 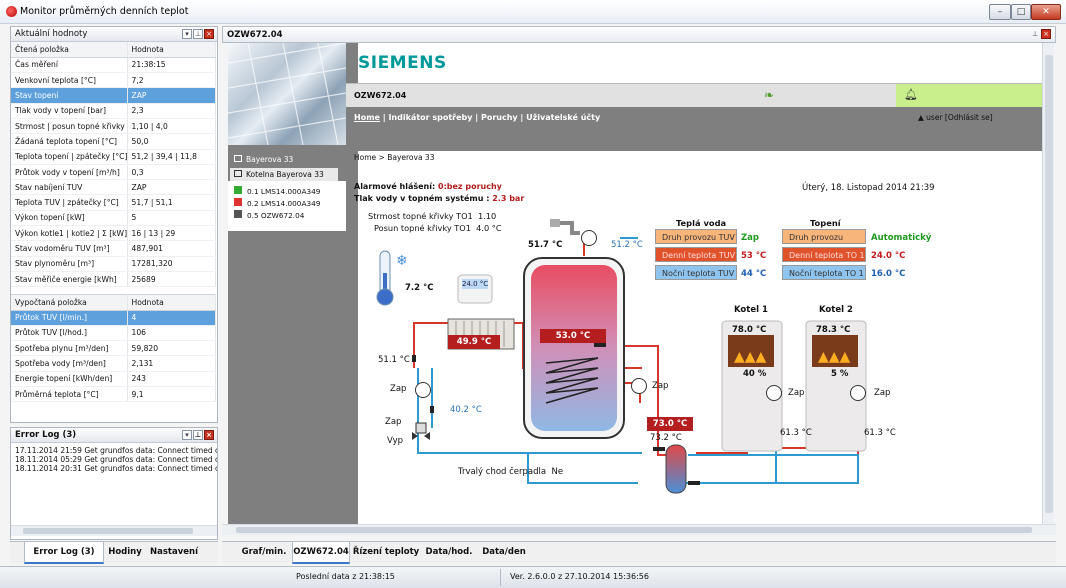 What do you see at coordinates (1021, 12) in the screenshot?
I see `maximize-button: □` at bounding box center [1021, 12].